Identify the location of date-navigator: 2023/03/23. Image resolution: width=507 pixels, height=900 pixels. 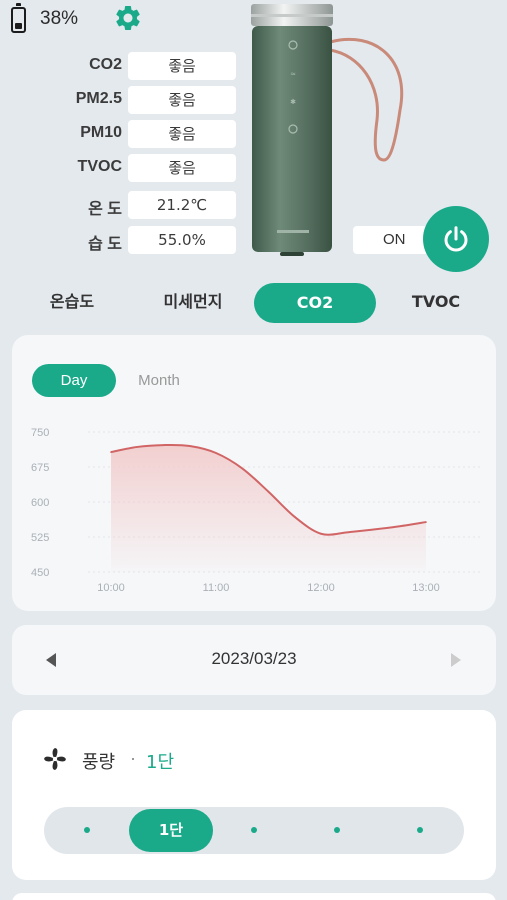
(254, 660).